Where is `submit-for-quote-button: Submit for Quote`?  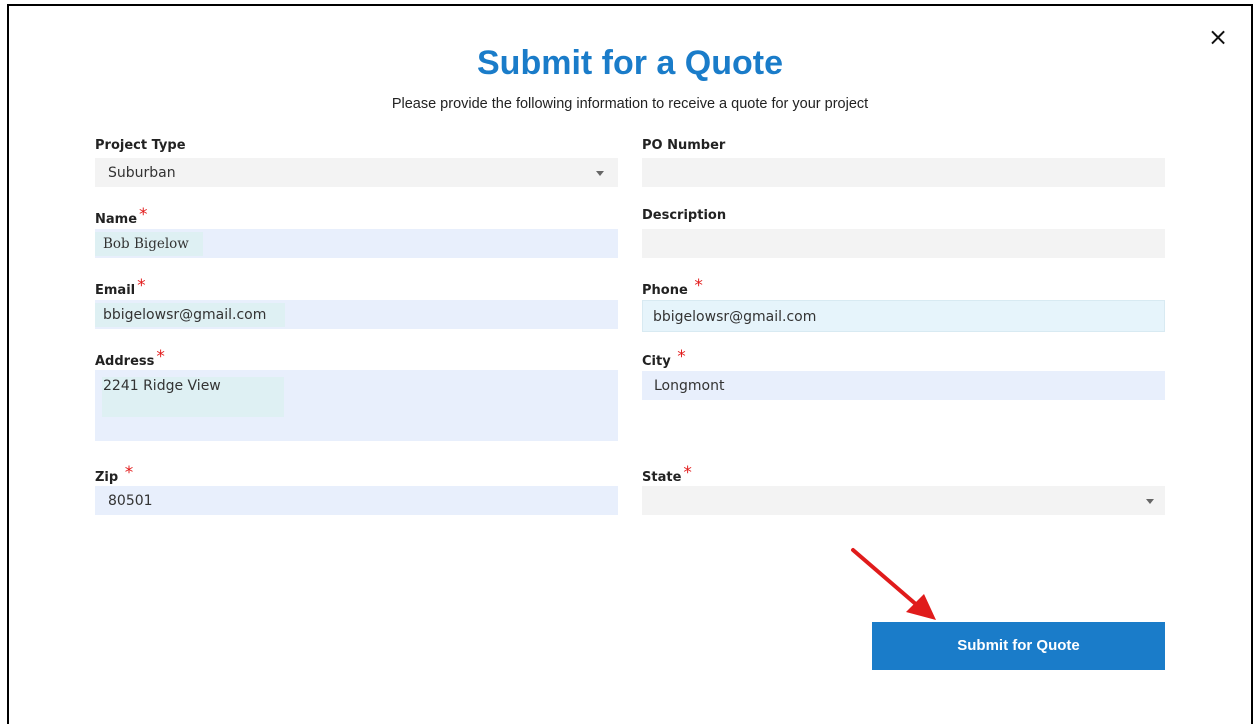
submit-for-quote-button: Submit for Quote is located at coordinates (1018, 646).